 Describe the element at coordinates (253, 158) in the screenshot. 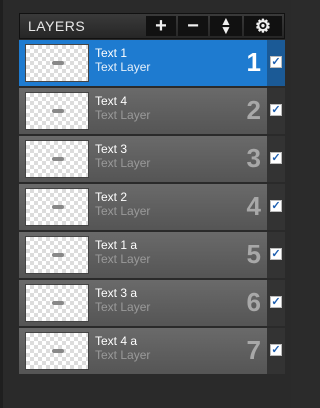

I see `layer-number: 3` at that location.